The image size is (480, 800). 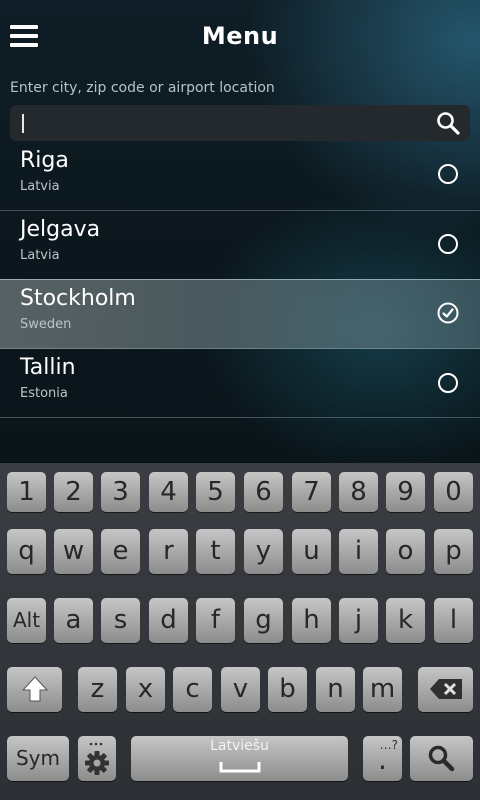 What do you see at coordinates (73, 620) in the screenshot?
I see `key-a: a` at bounding box center [73, 620].